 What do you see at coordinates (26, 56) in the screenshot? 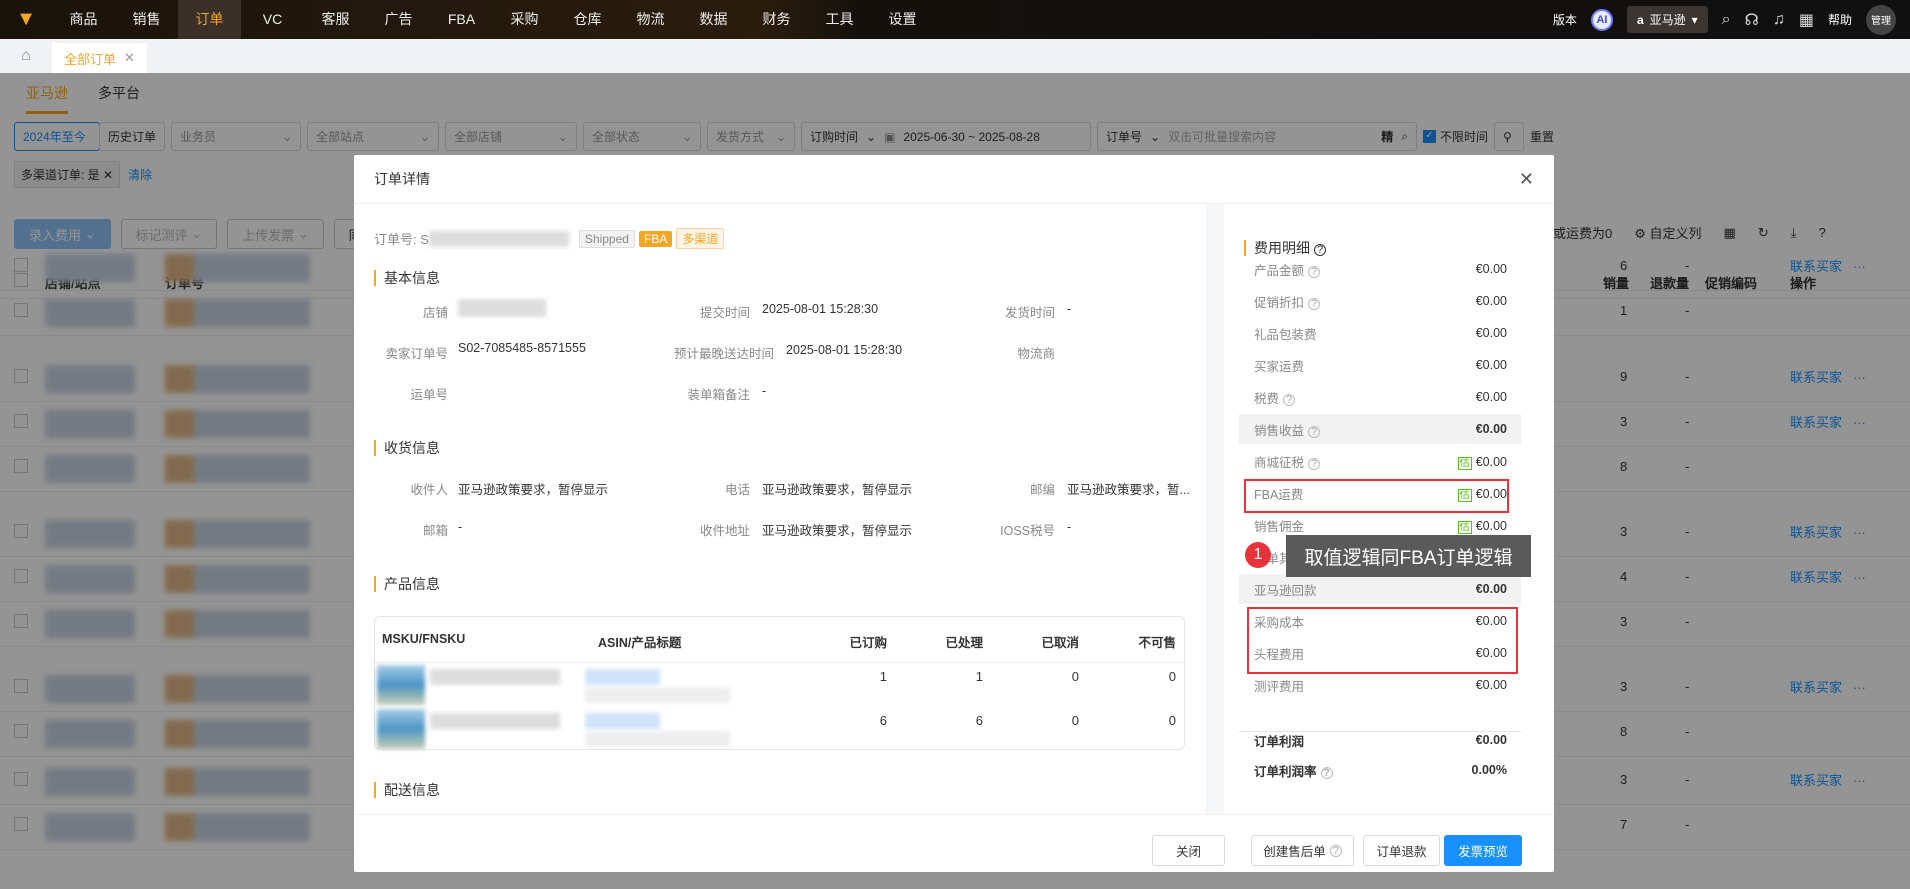
I see `home-icon: ⌂` at bounding box center [26, 56].